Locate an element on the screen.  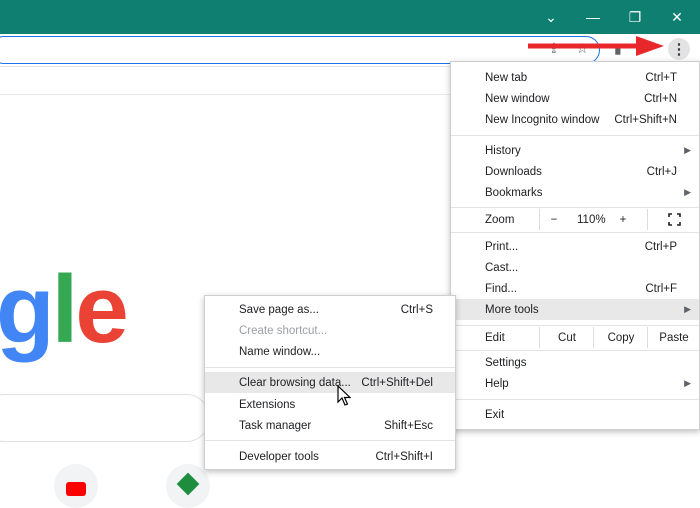
menu-item-find: Find... Ctrl+F is located at coordinates (575, 288).